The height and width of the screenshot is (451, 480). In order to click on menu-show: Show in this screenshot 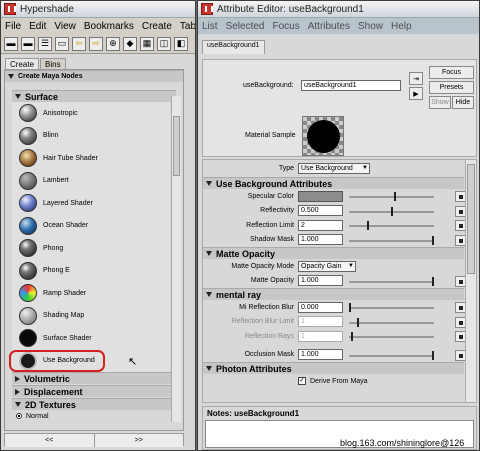, I will do `click(370, 26)`.